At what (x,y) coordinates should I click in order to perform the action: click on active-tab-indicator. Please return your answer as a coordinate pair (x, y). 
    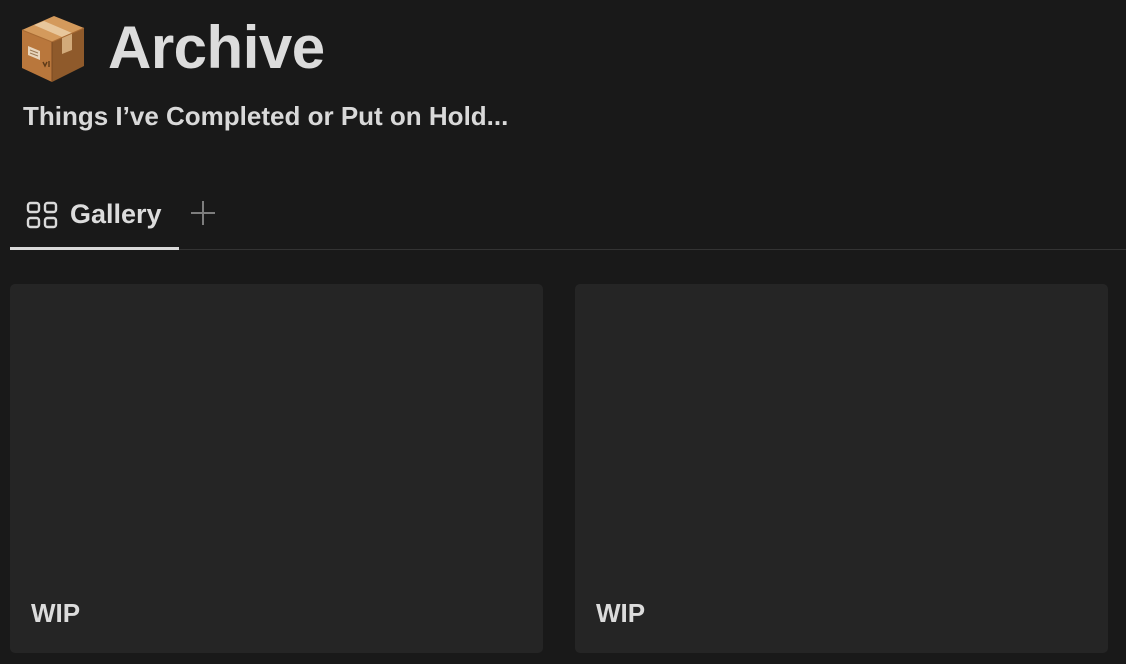
    Looking at the image, I should click on (94, 248).